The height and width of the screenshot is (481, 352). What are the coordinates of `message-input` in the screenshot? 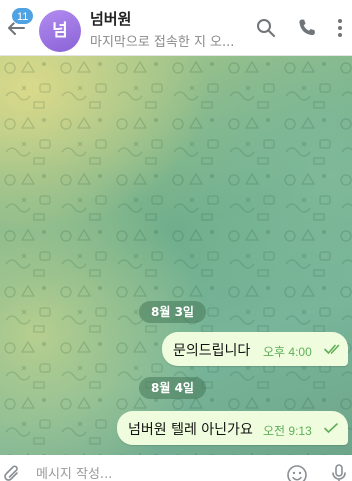 It's located at (136, 473).